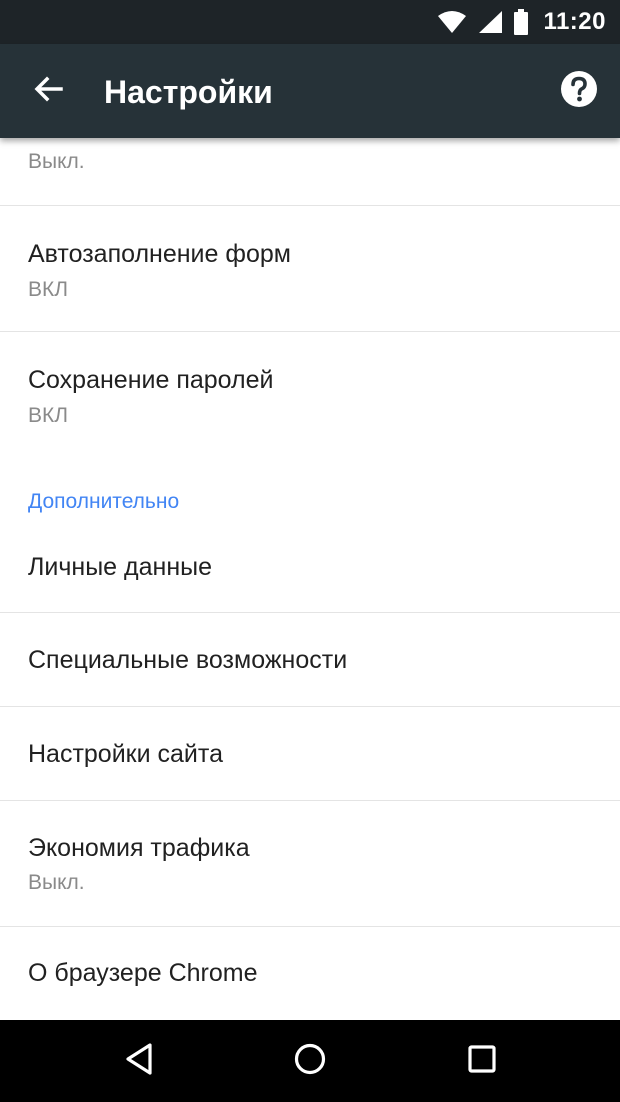 The width and height of the screenshot is (620, 1102). I want to click on settings-item-label: Сохранение паролей, so click(151, 380).